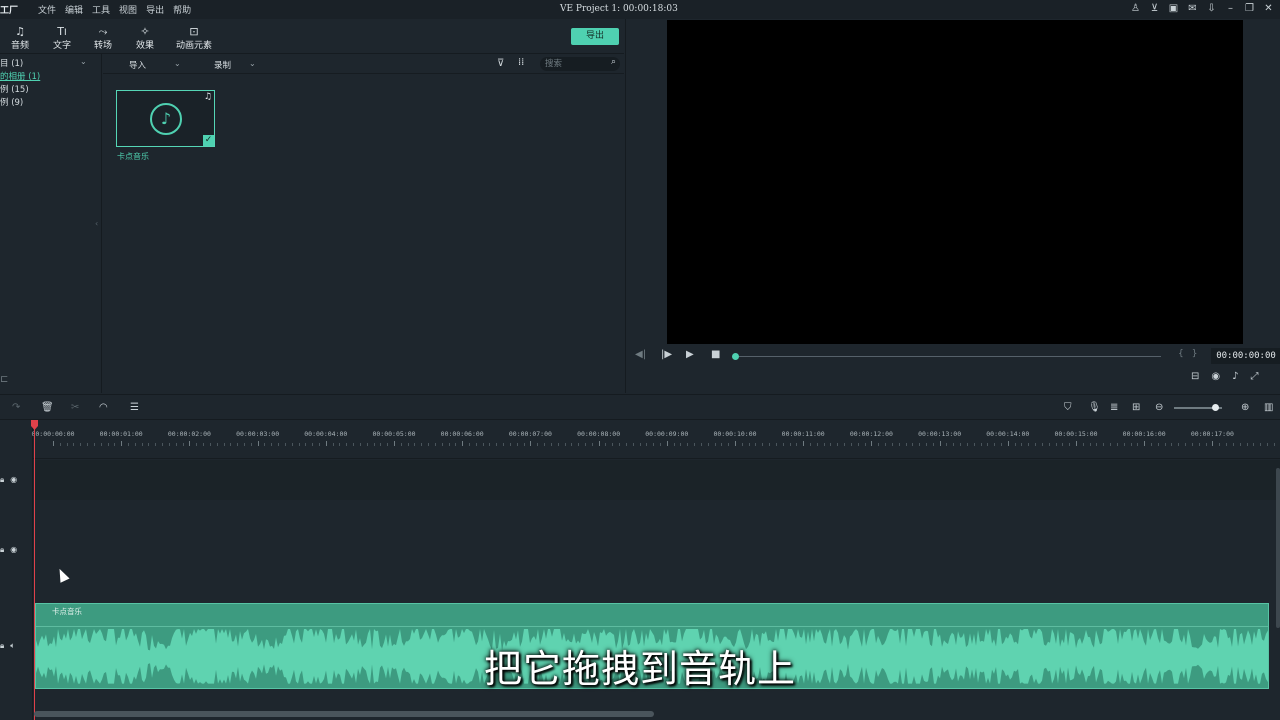  What do you see at coordinates (1245, 407) in the screenshot?
I see `zoom-in-icon: ⊕` at bounding box center [1245, 407].